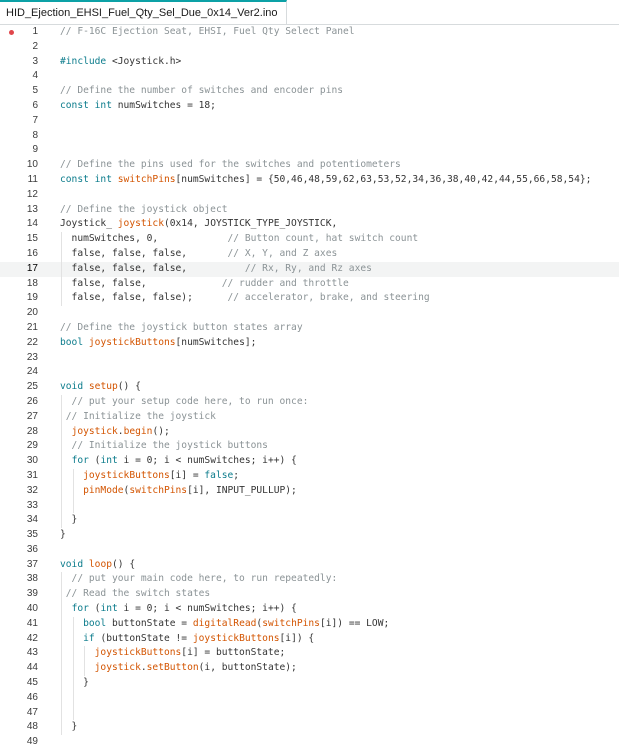  I want to click on code-line: 3 #include <Joystick.h>, so click(309, 62).